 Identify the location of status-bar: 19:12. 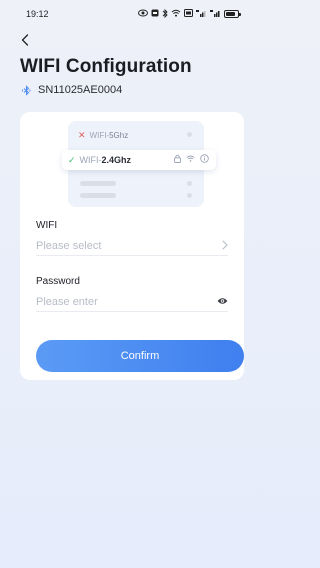
(131, 14).